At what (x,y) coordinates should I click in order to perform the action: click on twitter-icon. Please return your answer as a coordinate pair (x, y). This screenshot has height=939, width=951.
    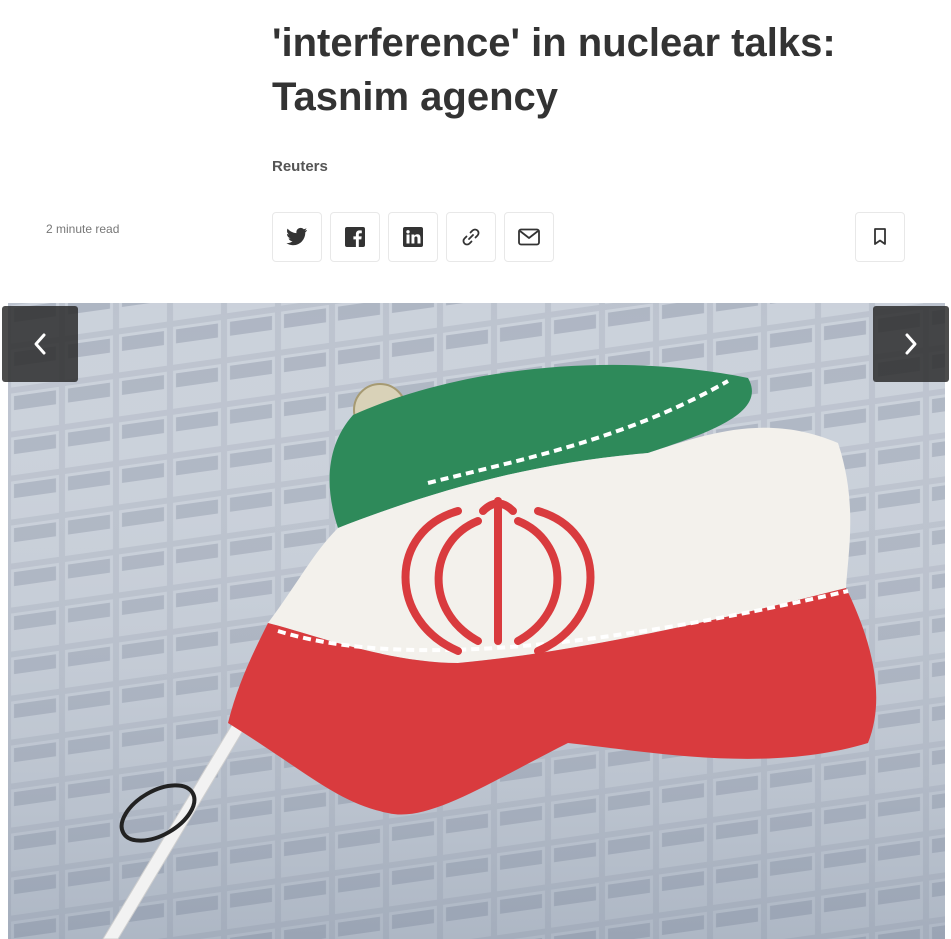
    Looking at the image, I should click on (297, 236).